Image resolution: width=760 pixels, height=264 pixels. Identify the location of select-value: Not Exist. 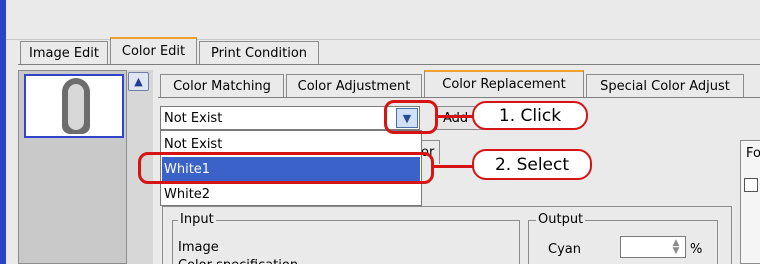
(193, 118).